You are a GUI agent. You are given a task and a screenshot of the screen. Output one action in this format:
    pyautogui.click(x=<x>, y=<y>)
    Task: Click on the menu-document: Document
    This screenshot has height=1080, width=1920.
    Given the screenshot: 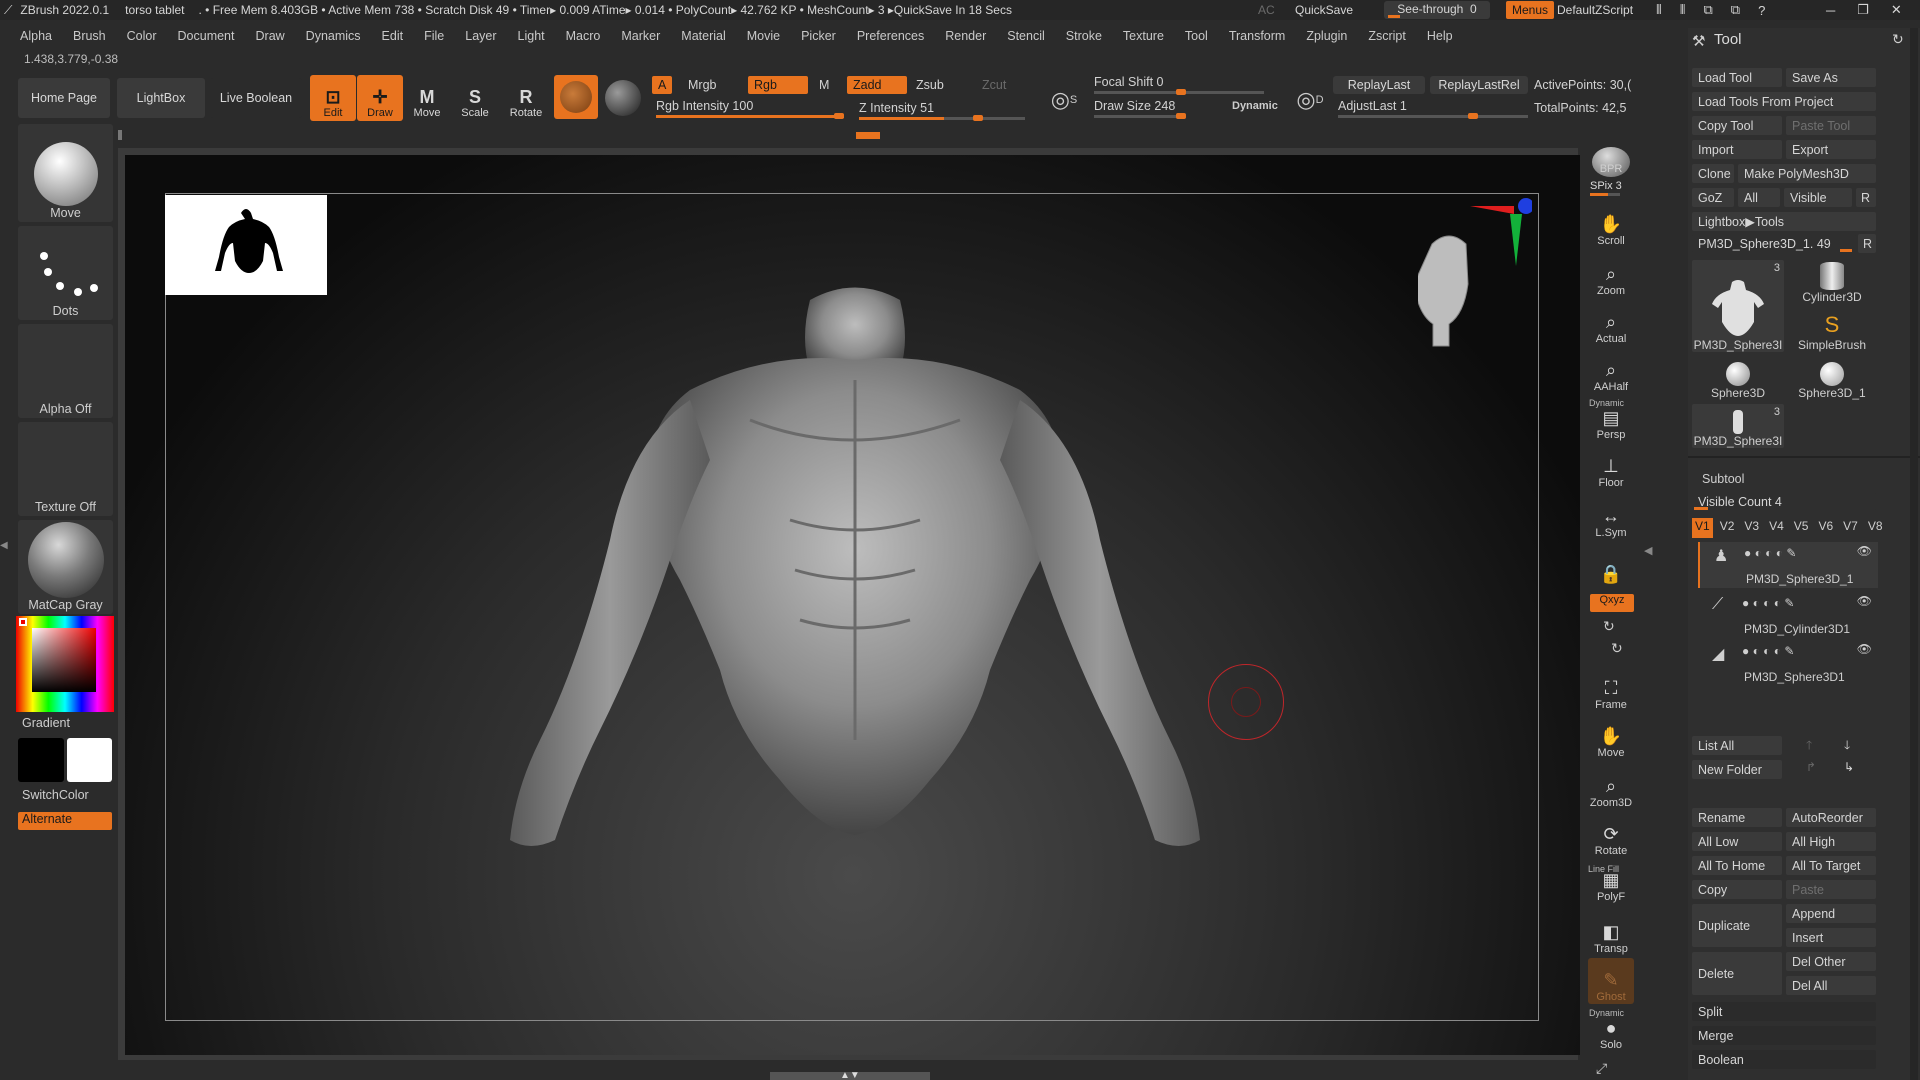 What is the action you would take?
    pyautogui.click(x=206, y=36)
    